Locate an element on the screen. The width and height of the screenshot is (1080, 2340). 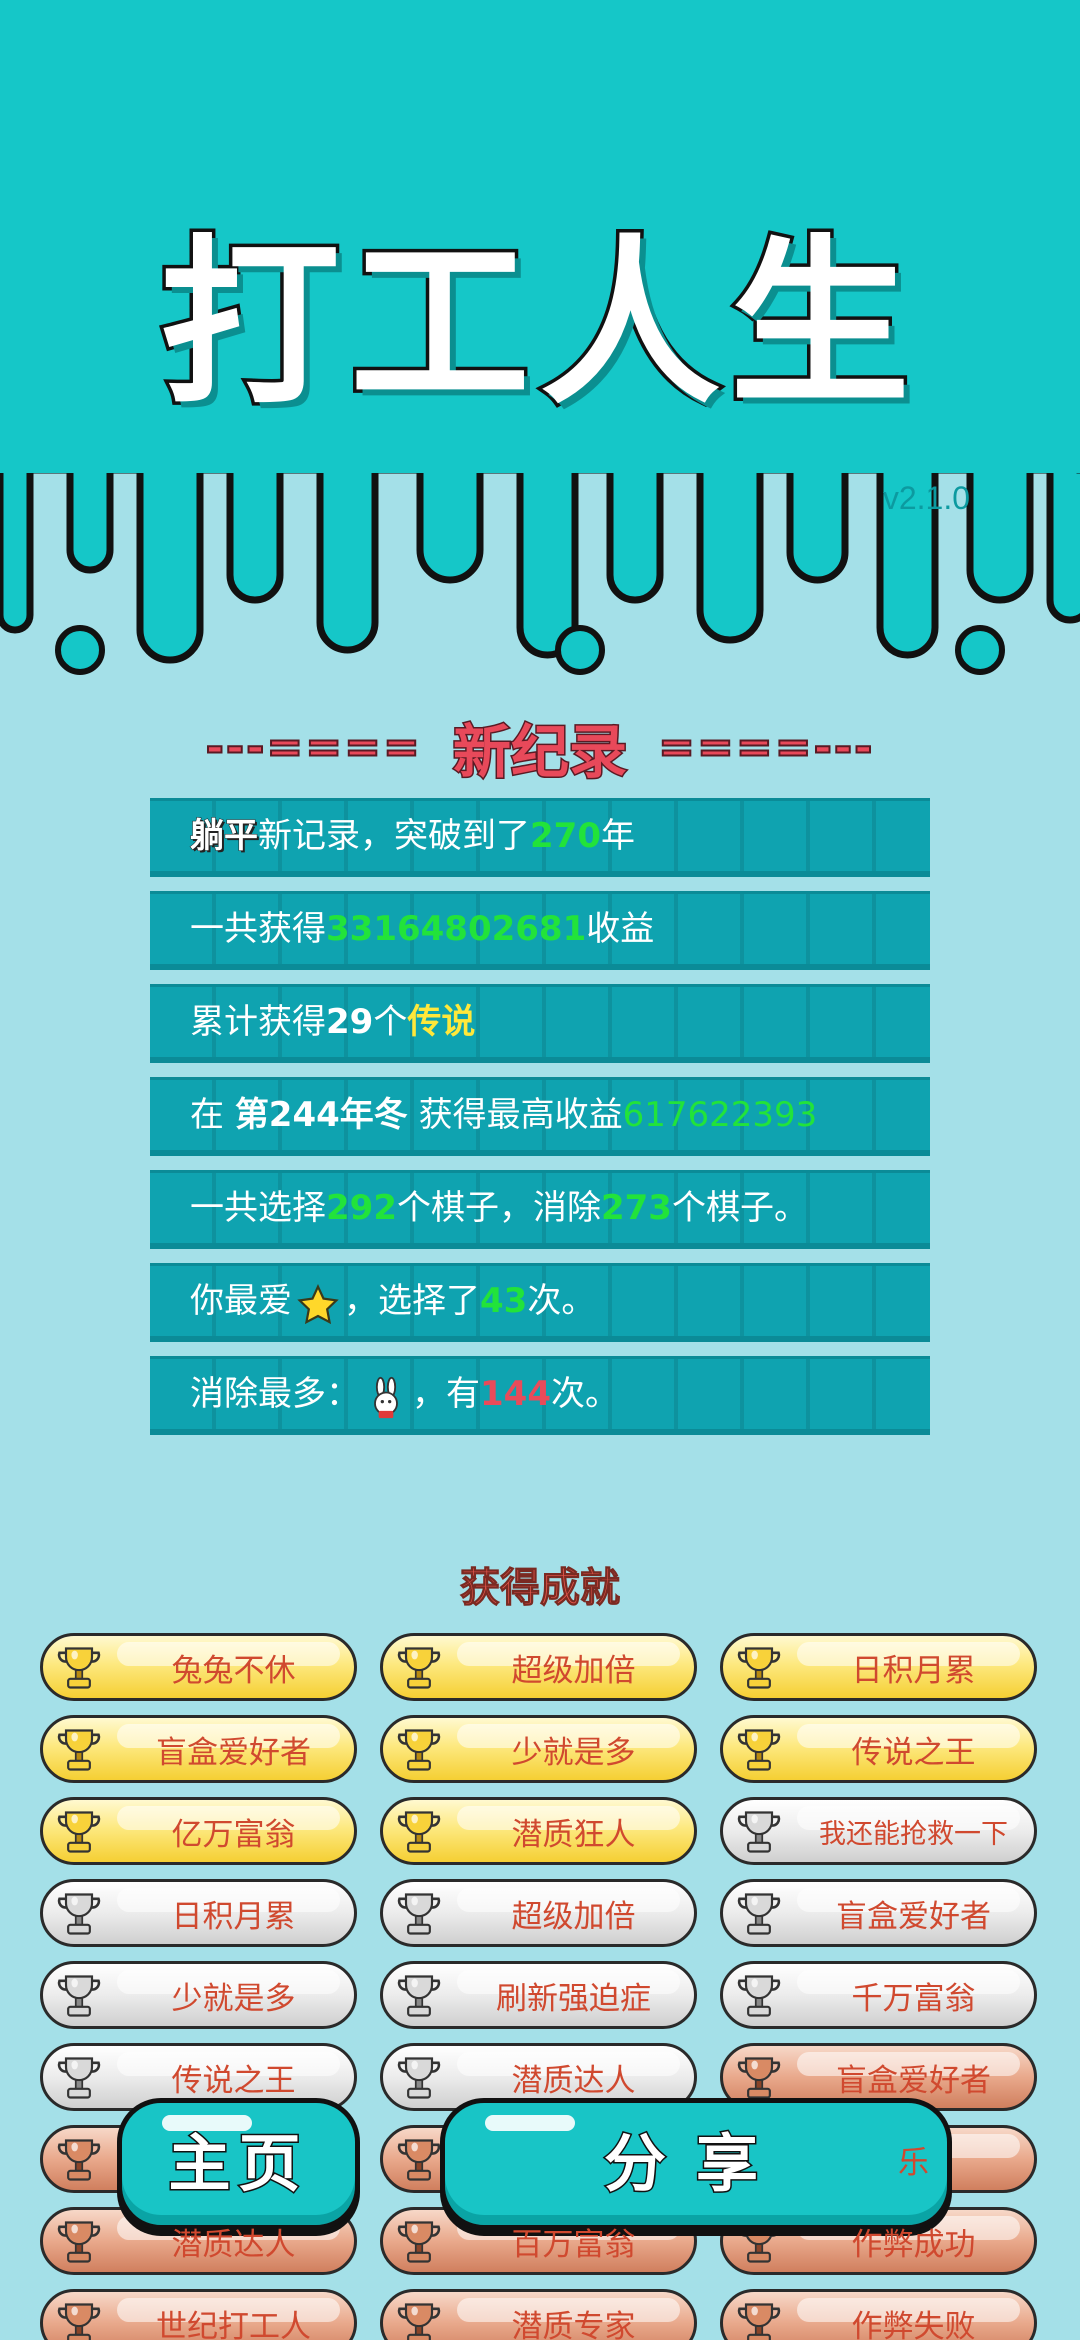
achievement-badge: 千万富翁 is located at coordinates (878, 1995).